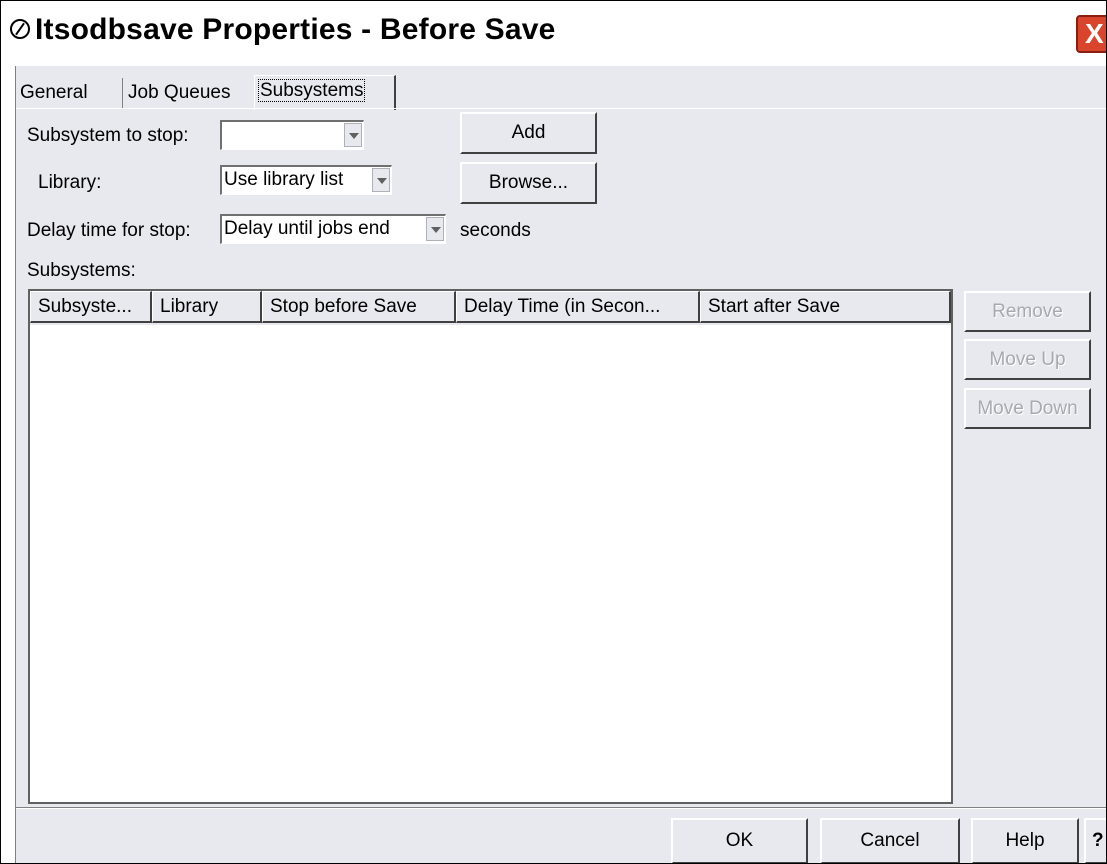 This screenshot has height=864, width=1107. What do you see at coordinates (359, 307) in the screenshot?
I see `column-header-stop-before-save: Stop before Save` at bounding box center [359, 307].